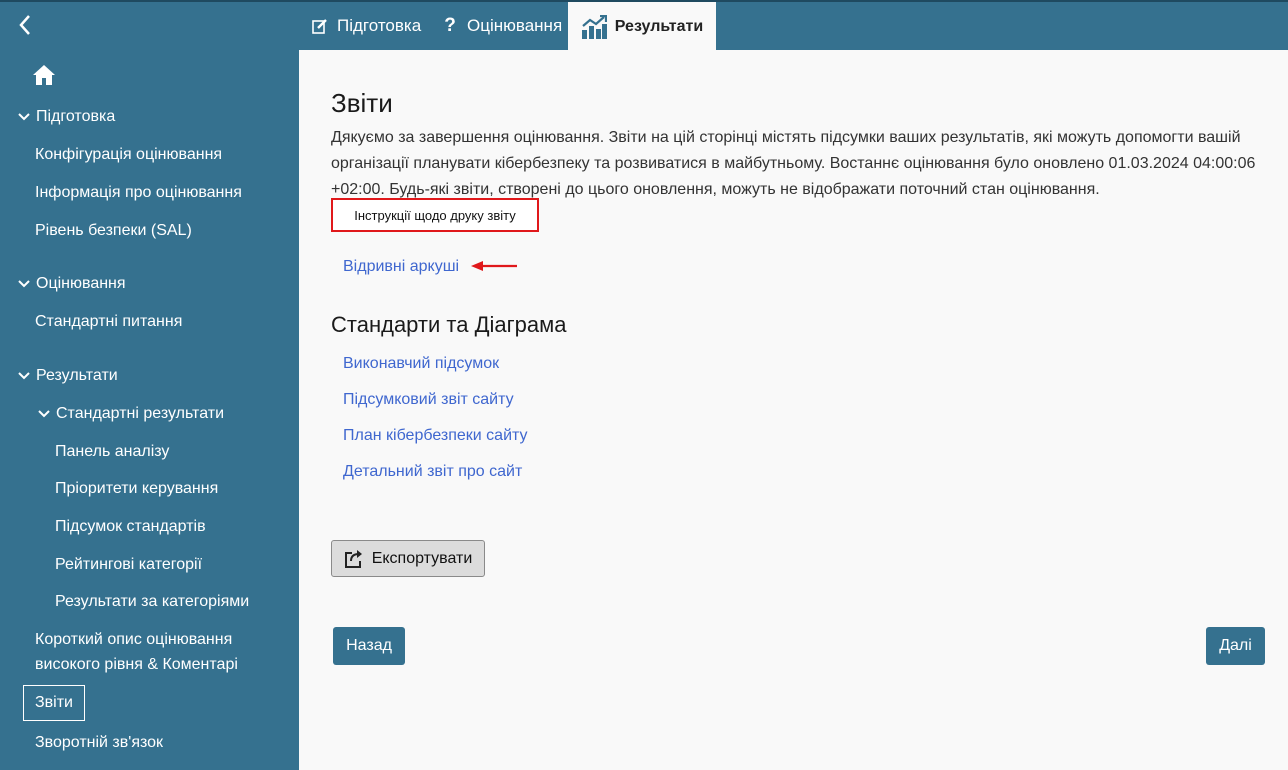 The height and width of the screenshot is (770, 1288). What do you see at coordinates (136, 489) in the screenshot?
I see `sidebar-item-control-priorities: Пріоритети керування` at bounding box center [136, 489].